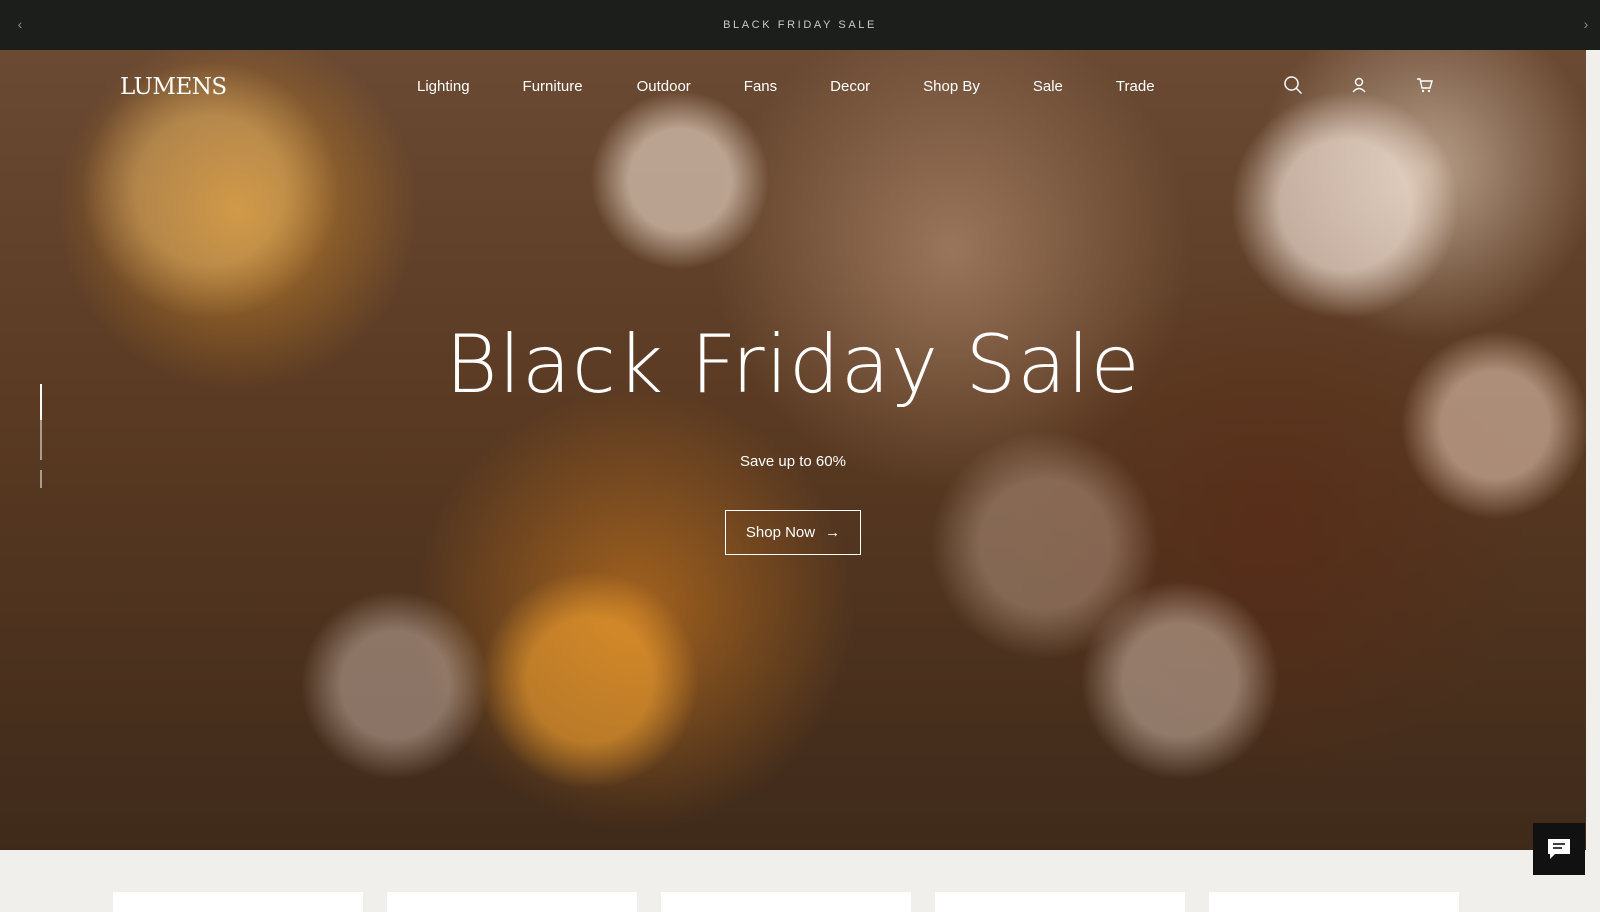  What do you see at coordinates (760, 86) in the screenshot?
I see `nav-item-fans: Fans` at bounding box center [760, 86].